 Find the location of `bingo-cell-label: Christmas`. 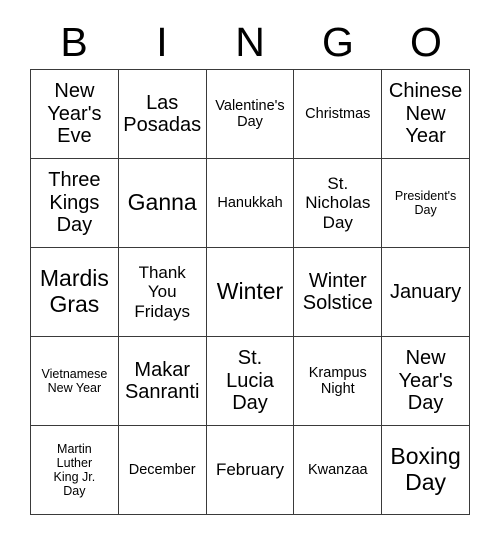

bingo-cell-label: Christmas is located at coordinates (338, 113).